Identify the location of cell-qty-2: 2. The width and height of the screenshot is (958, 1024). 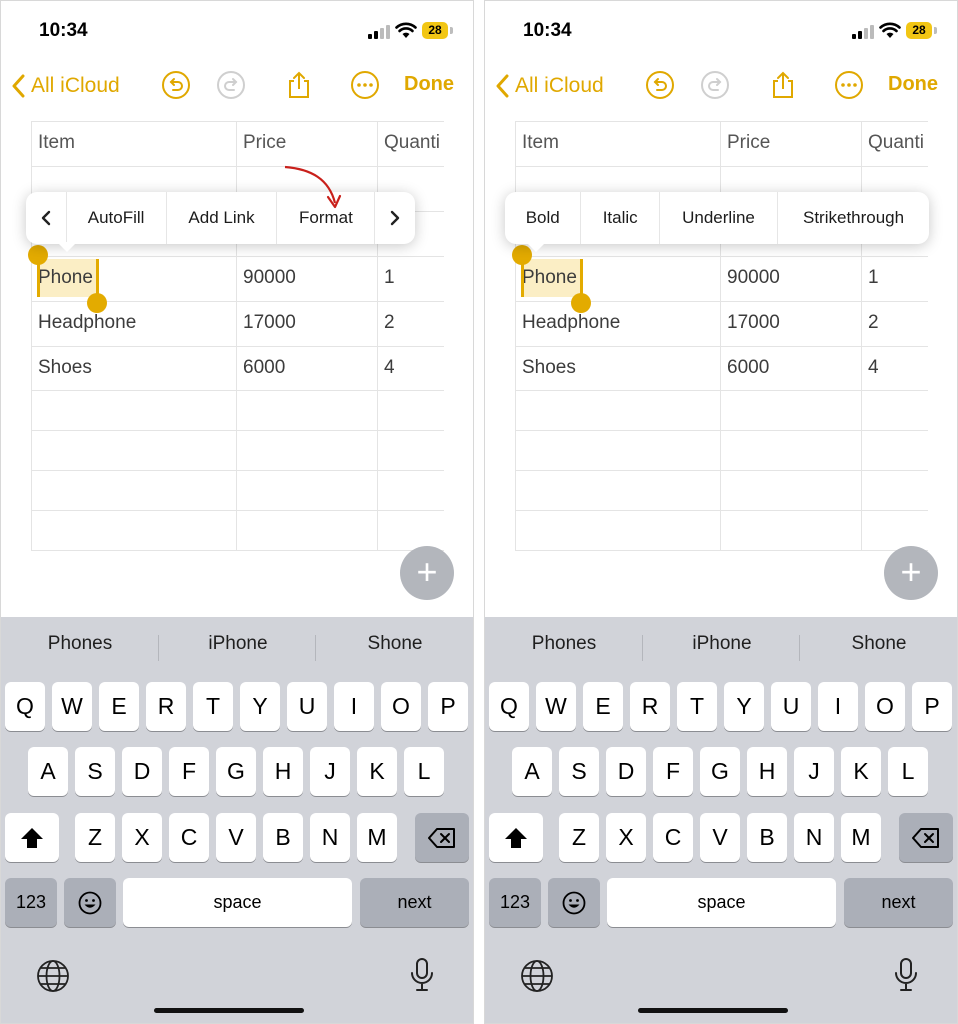
(389, 323).